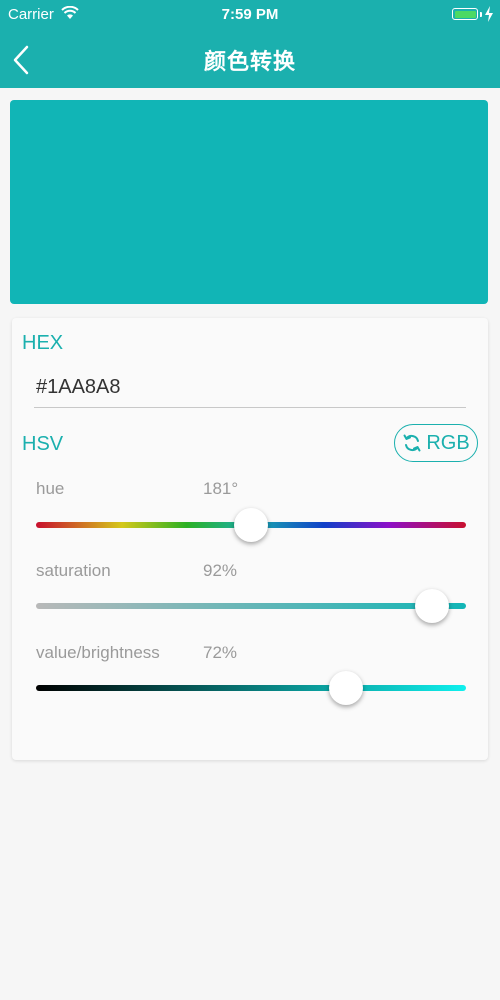 The width and height of the screenshot is (500, 1000). I want to click on navigation-bar: 颜色转换, so click(250, 59).